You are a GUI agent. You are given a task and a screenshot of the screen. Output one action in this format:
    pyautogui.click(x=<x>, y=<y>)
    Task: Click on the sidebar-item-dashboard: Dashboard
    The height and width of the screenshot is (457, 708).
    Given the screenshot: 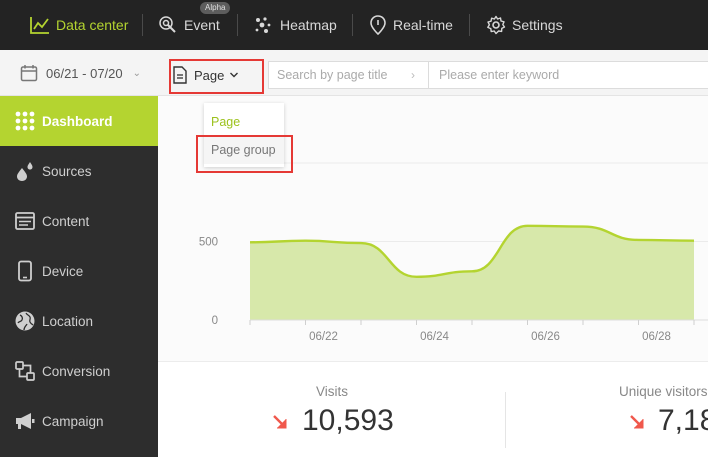 What is the action you would take?
    pyautogui.click(x=79, y=121)
    